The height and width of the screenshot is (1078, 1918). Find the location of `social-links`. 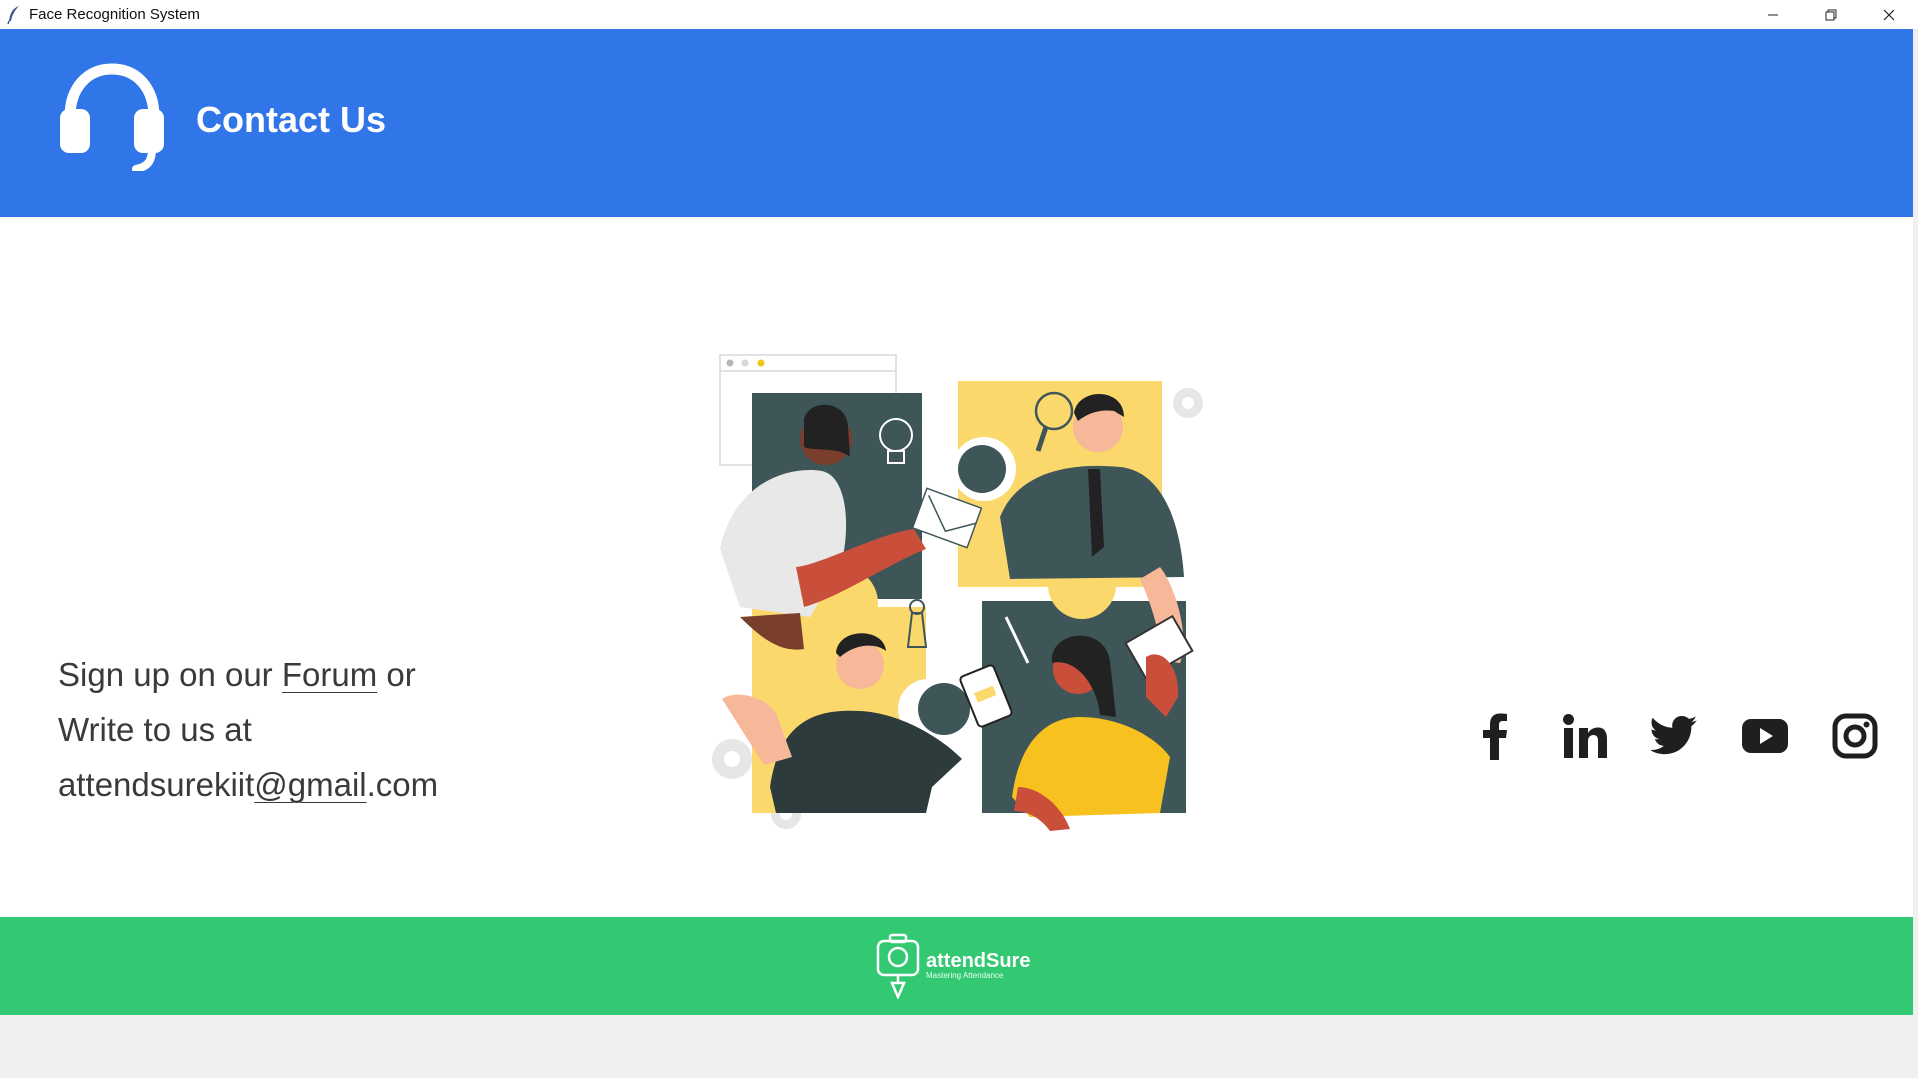

social-links is located at coordinates (1675, 736).